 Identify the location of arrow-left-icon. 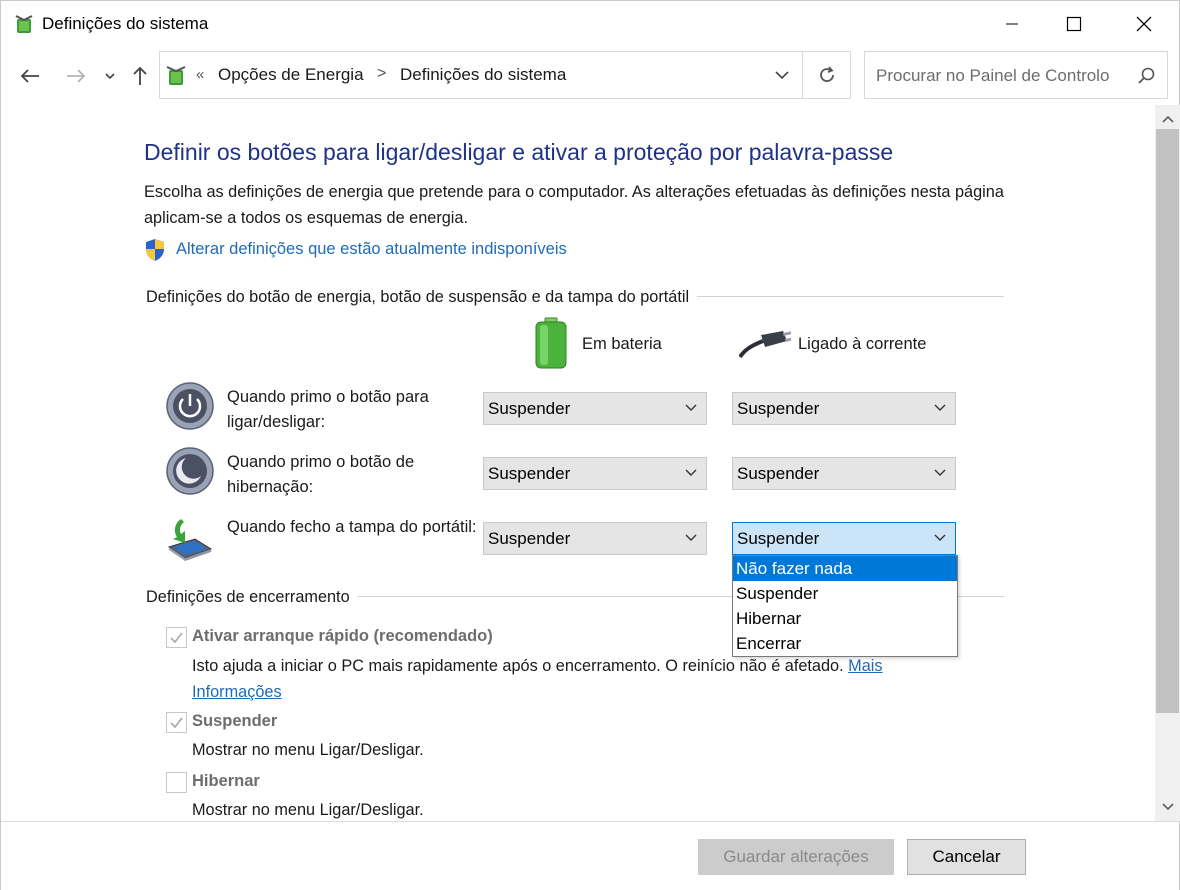
(29, 76).